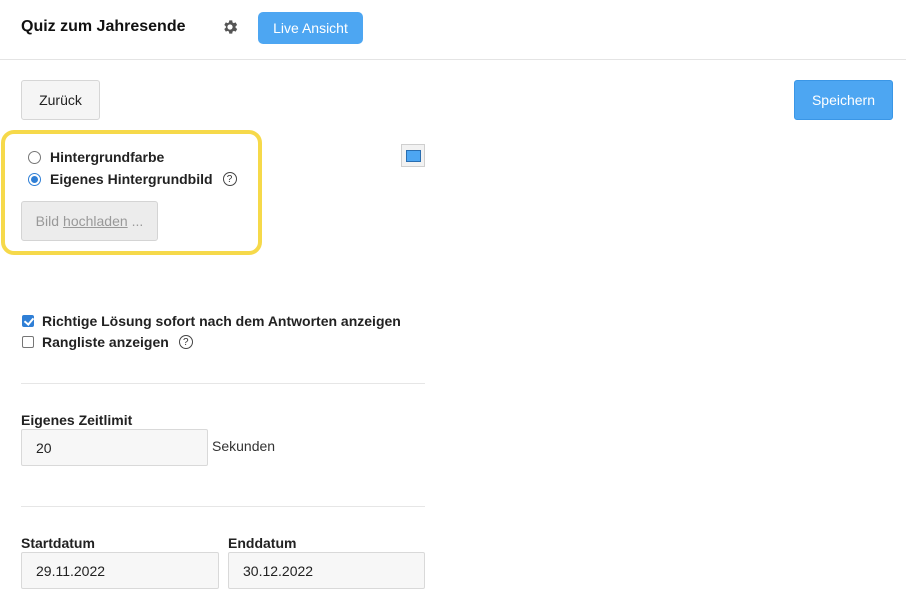  Describe the element at coordinates (107, 157) in the screenshot. I see `radio-label: Hintergrundfarbe` at that location.